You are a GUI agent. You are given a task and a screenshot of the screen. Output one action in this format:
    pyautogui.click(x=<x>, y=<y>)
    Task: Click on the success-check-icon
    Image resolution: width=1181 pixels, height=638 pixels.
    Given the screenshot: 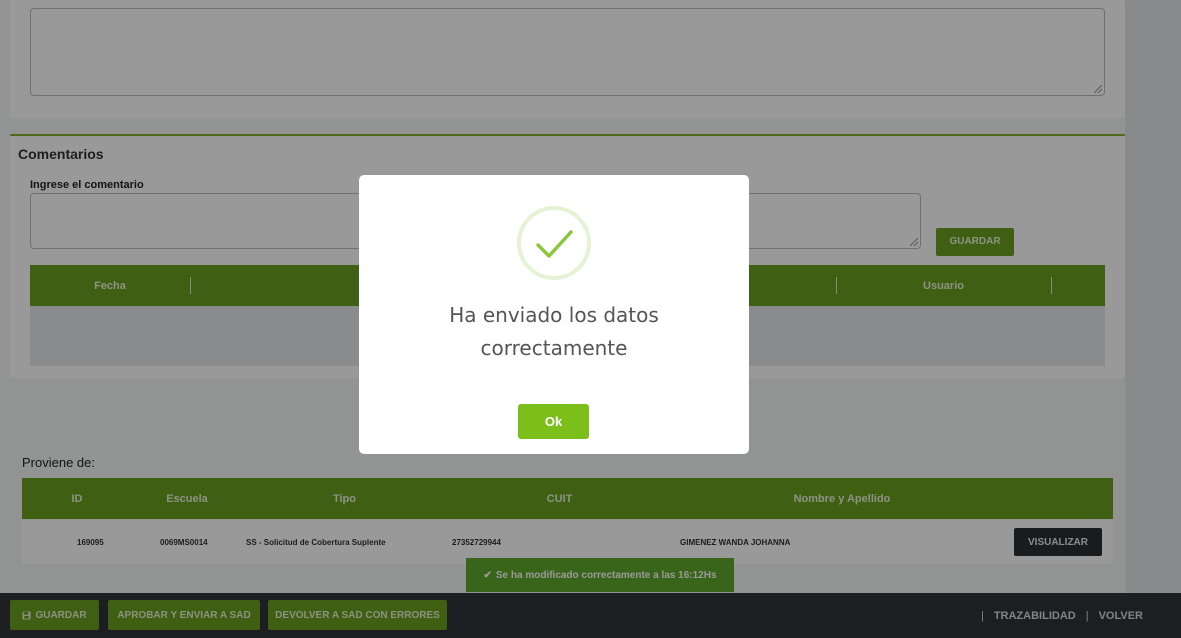 What is the action you would take?
    pyautogui.click(x=554, y=243)
    